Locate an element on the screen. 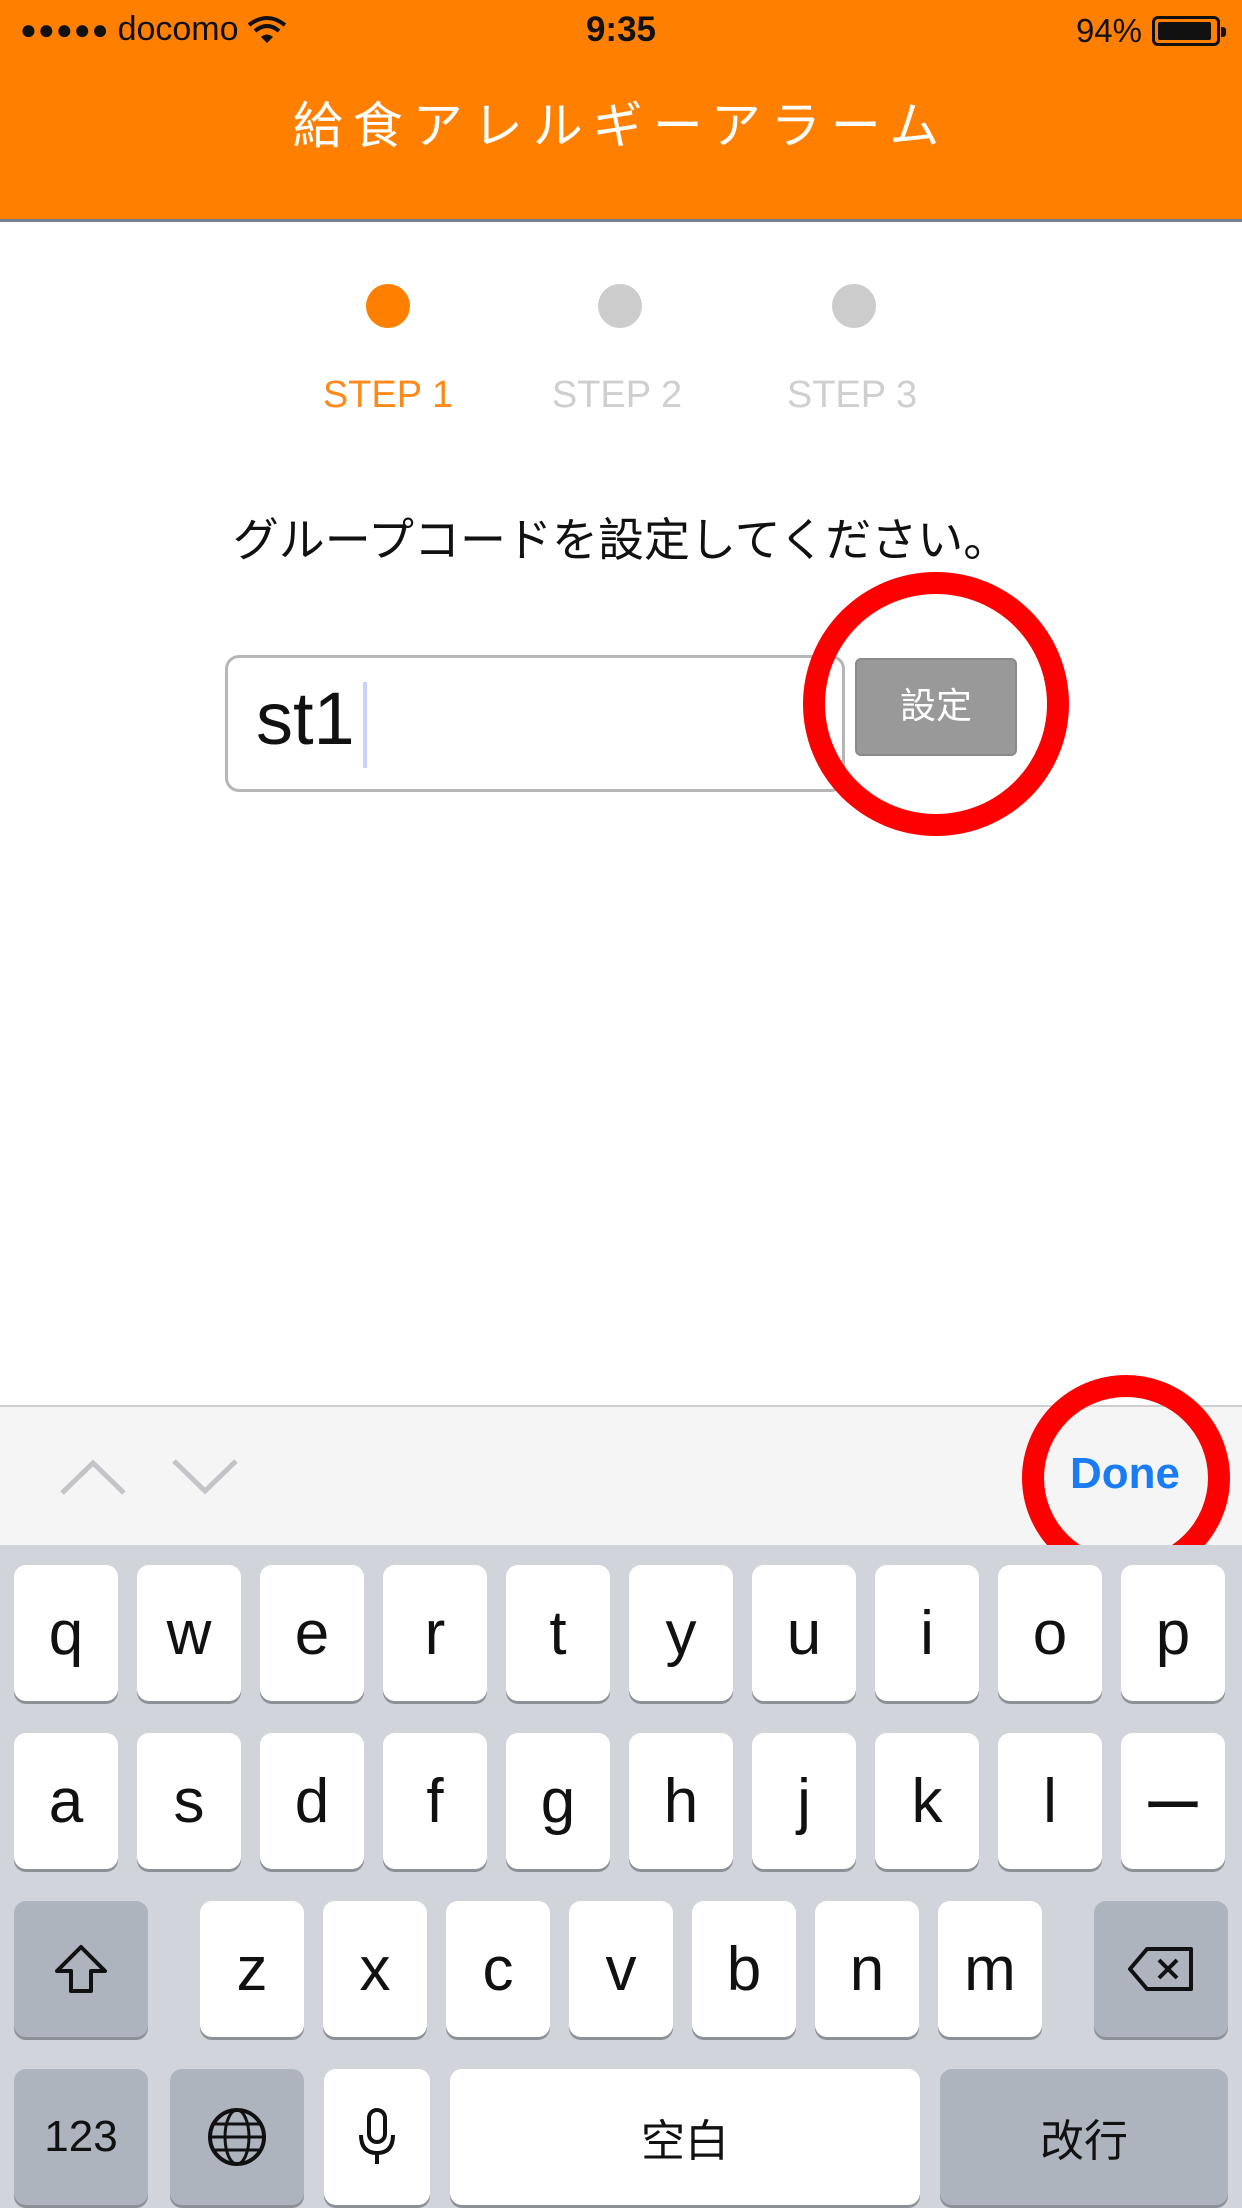 The height and width of the screenshot is (2208, 1242). key-q: q is located at coordinates (66, 1633).